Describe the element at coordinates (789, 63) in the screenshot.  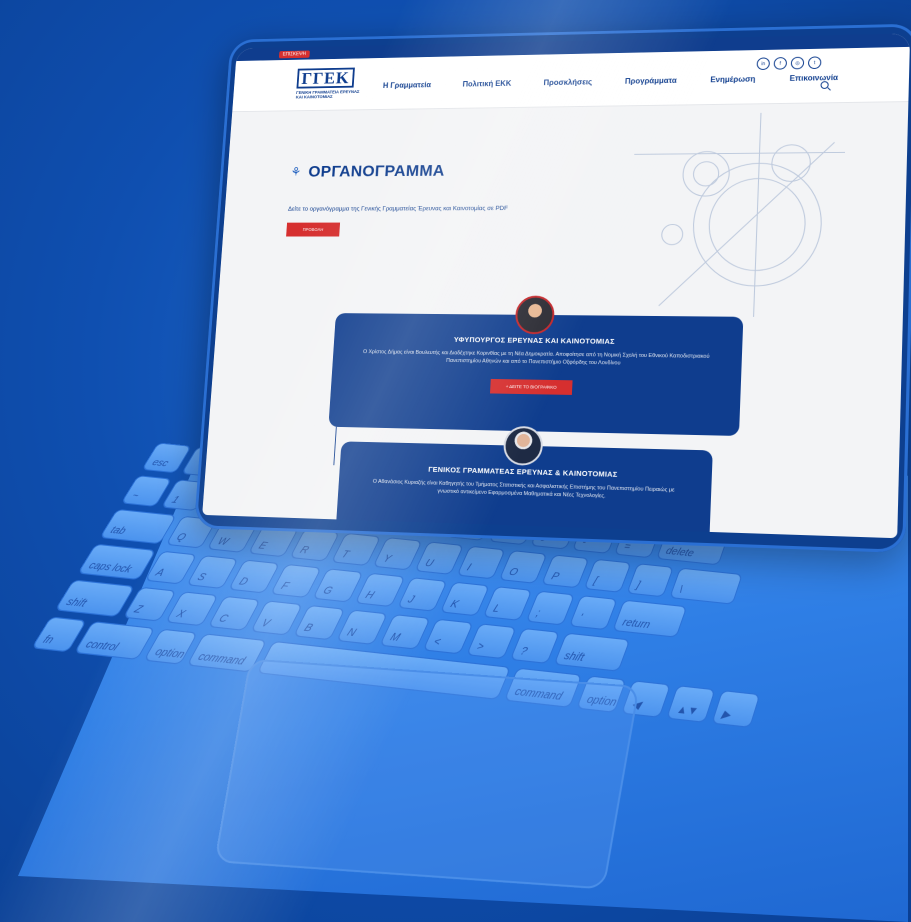
I see `social-links: in f ◎ t` at that location.